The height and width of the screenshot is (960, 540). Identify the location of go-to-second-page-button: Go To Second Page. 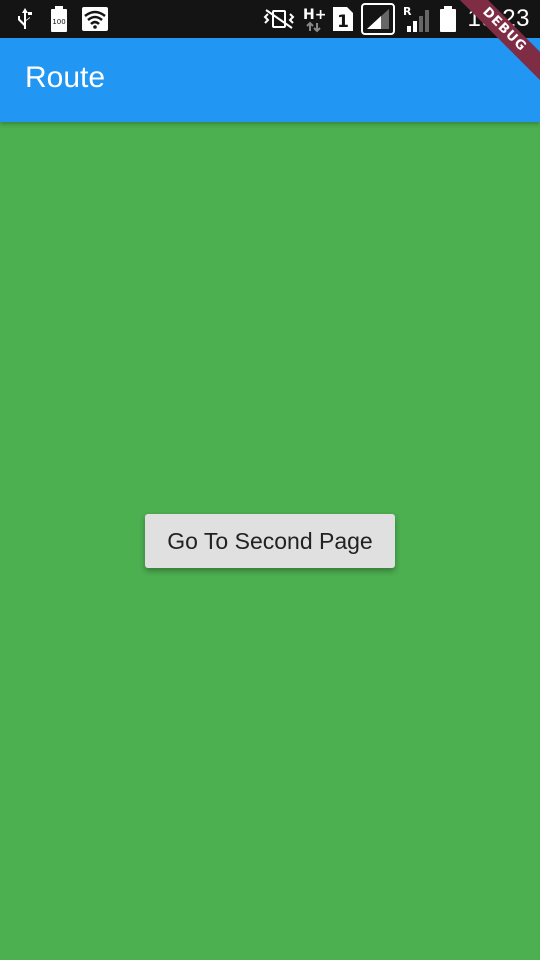
(270, 541).